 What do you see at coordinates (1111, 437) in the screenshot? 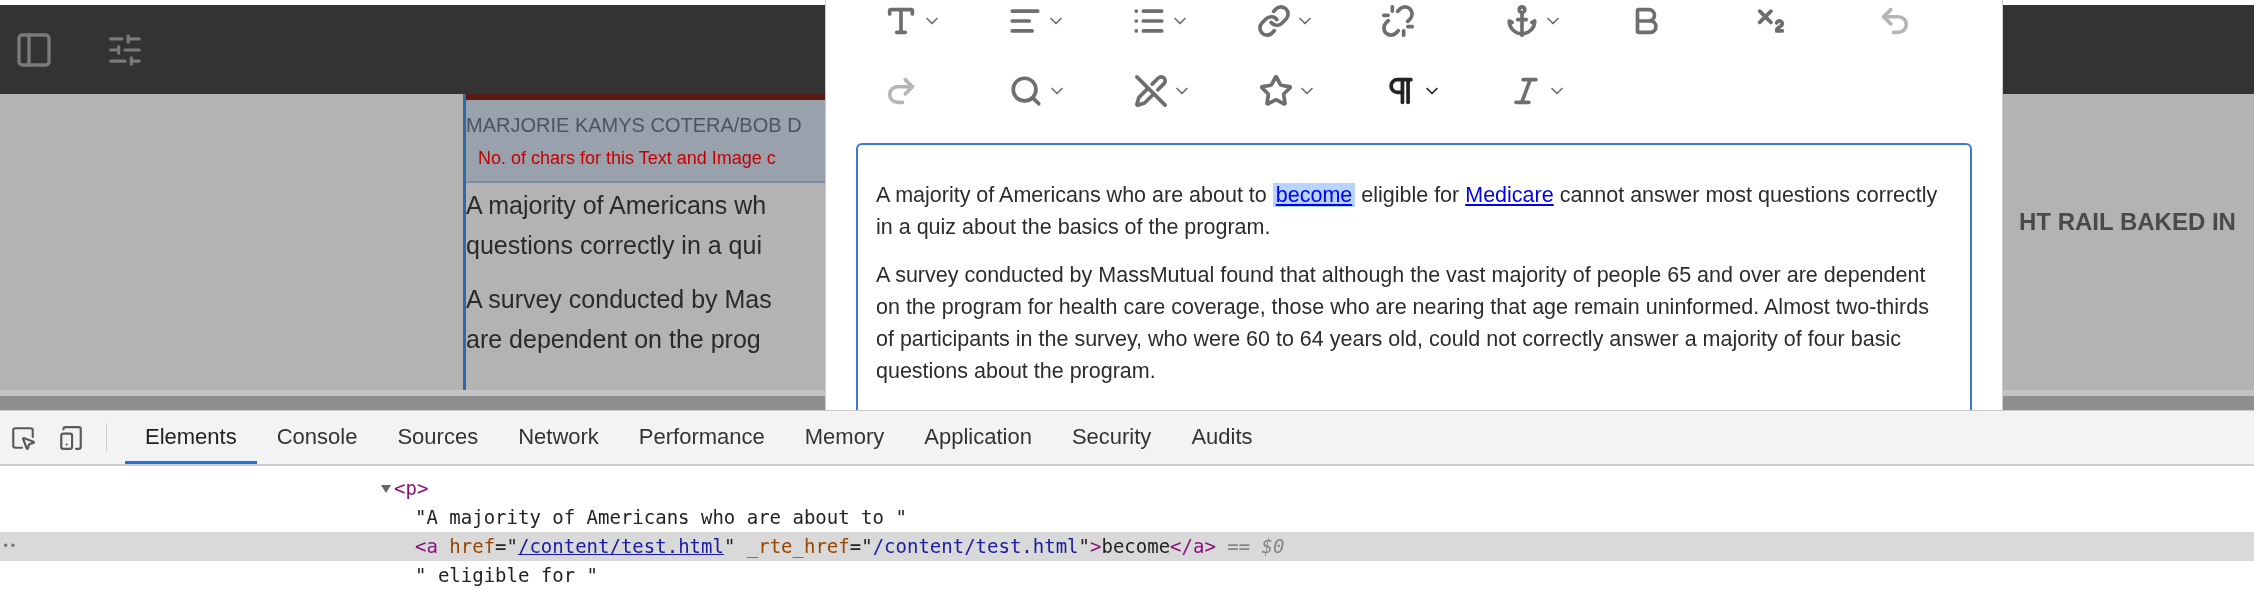
I see `devtools-tab: Security` at bounding box center [1111, 437].